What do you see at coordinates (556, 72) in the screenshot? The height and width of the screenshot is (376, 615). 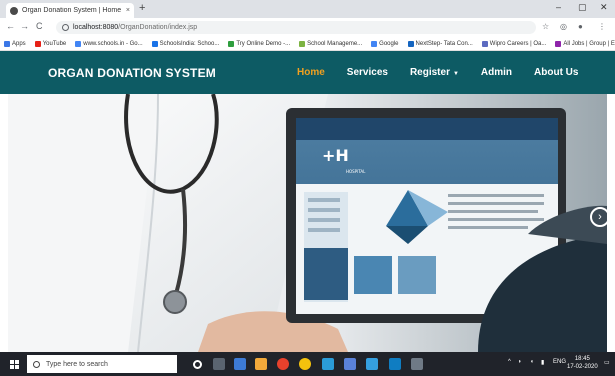 I see `menu-about-us: About Us` at bounding box center [556, 72].